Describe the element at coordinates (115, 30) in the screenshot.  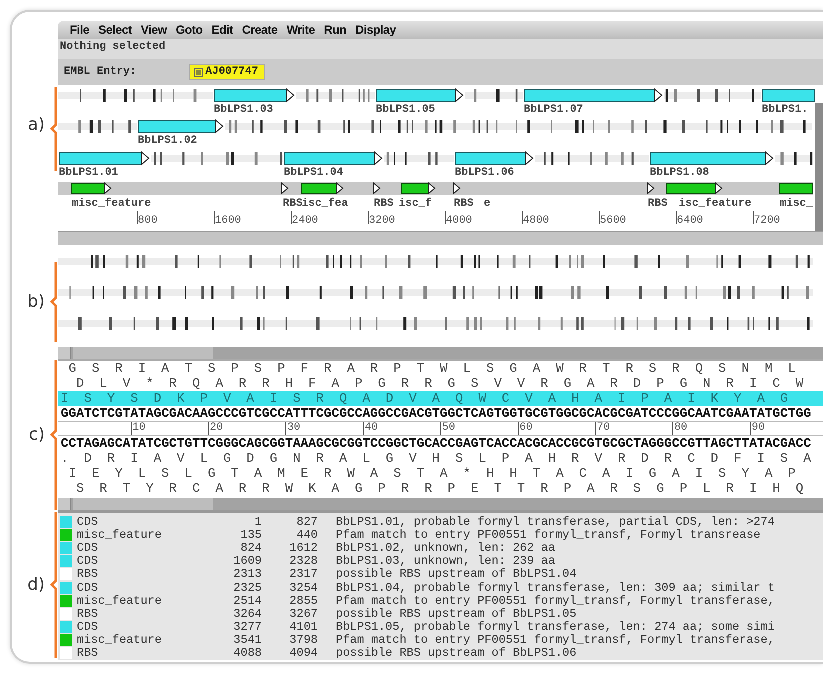
I see `menu-item: Select` at that location.